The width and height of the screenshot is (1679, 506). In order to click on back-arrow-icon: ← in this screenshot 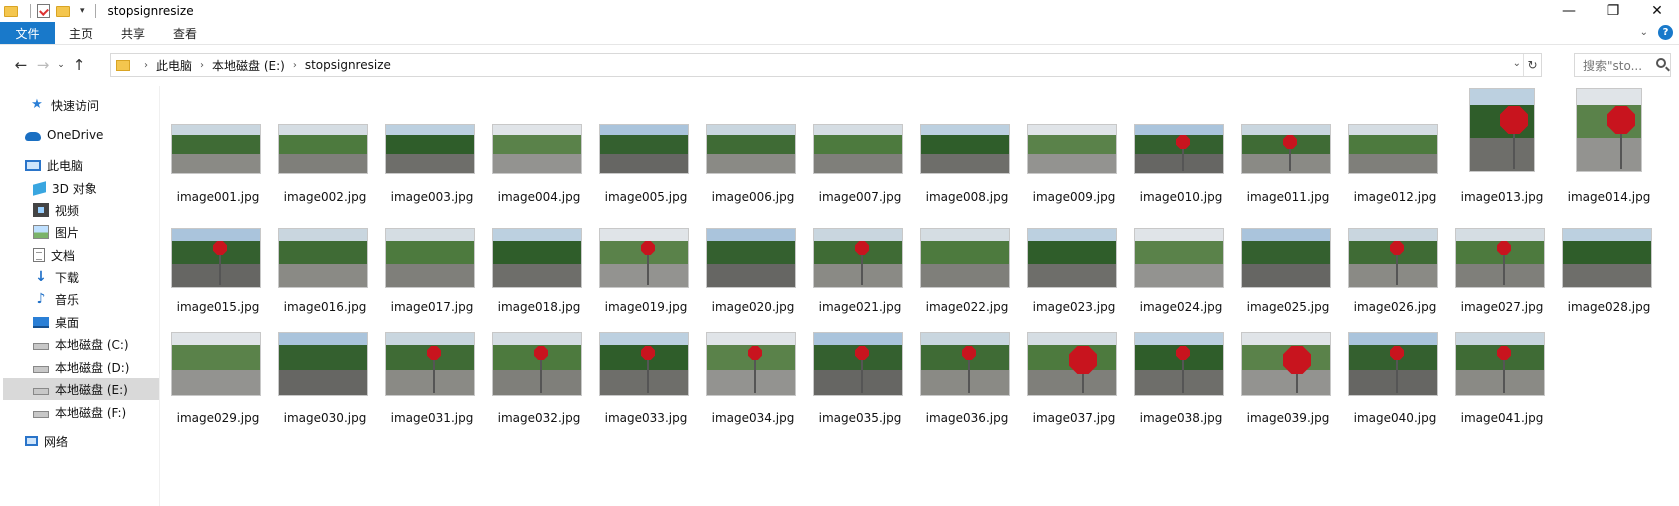, I will do `click(21, 65)`.